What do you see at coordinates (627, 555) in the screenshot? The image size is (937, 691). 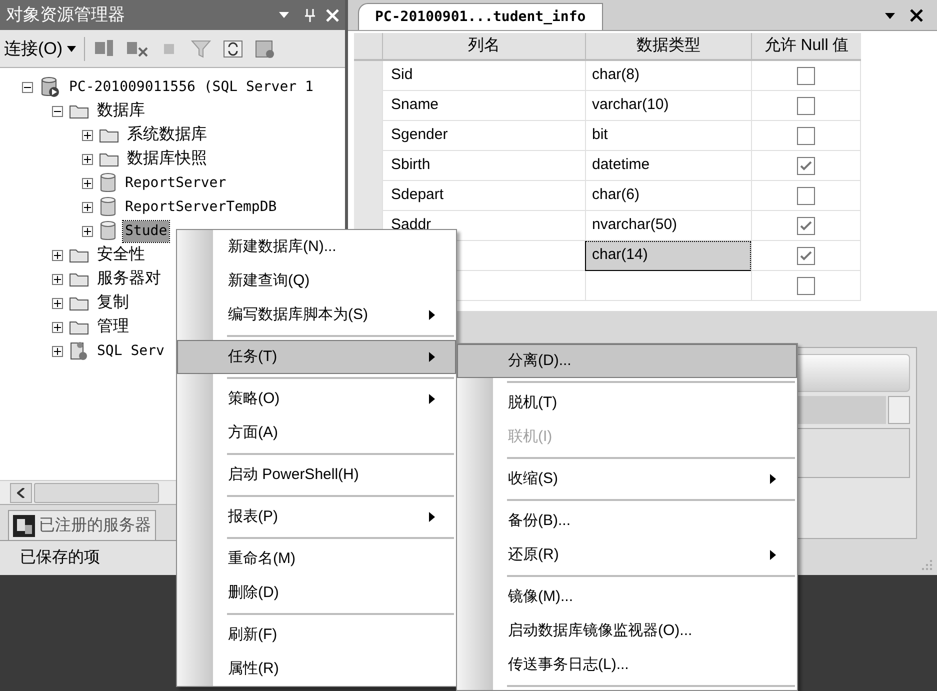 I see `menu-item: 还原(R)` at bounding box center [627, 555].